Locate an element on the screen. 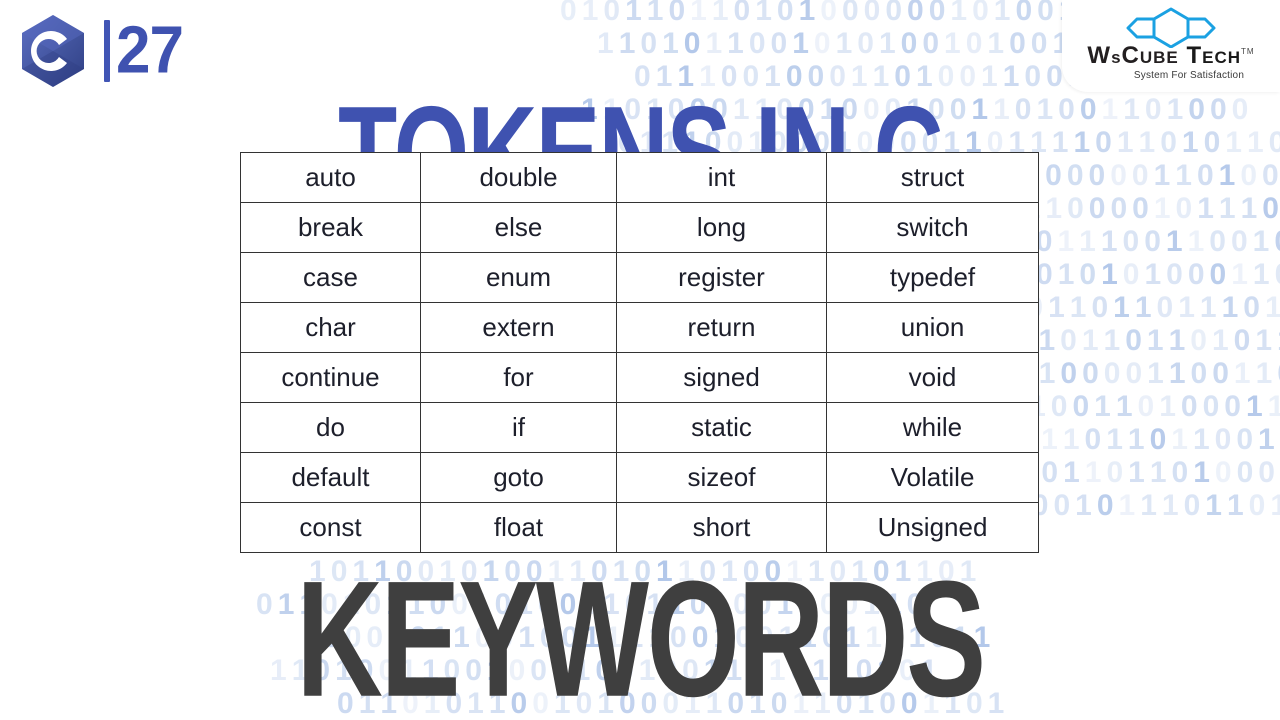 The width and height of the screenshot is (1280, 720). brand-name-ech: ECH is located at coordinates (1222, 57).